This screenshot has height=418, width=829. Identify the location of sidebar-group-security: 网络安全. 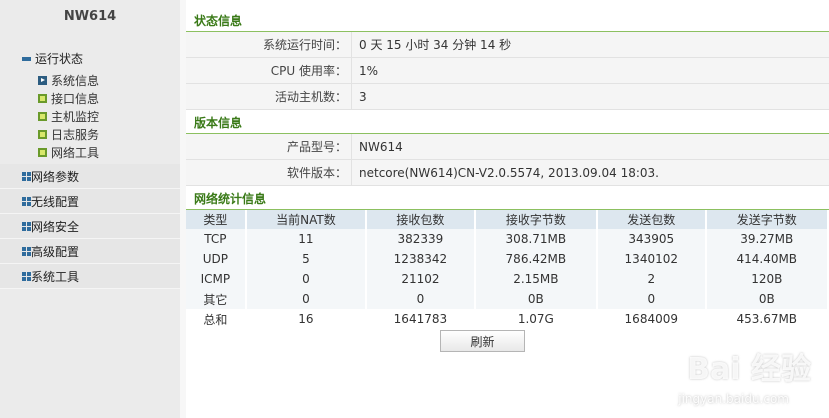
(90, 226).